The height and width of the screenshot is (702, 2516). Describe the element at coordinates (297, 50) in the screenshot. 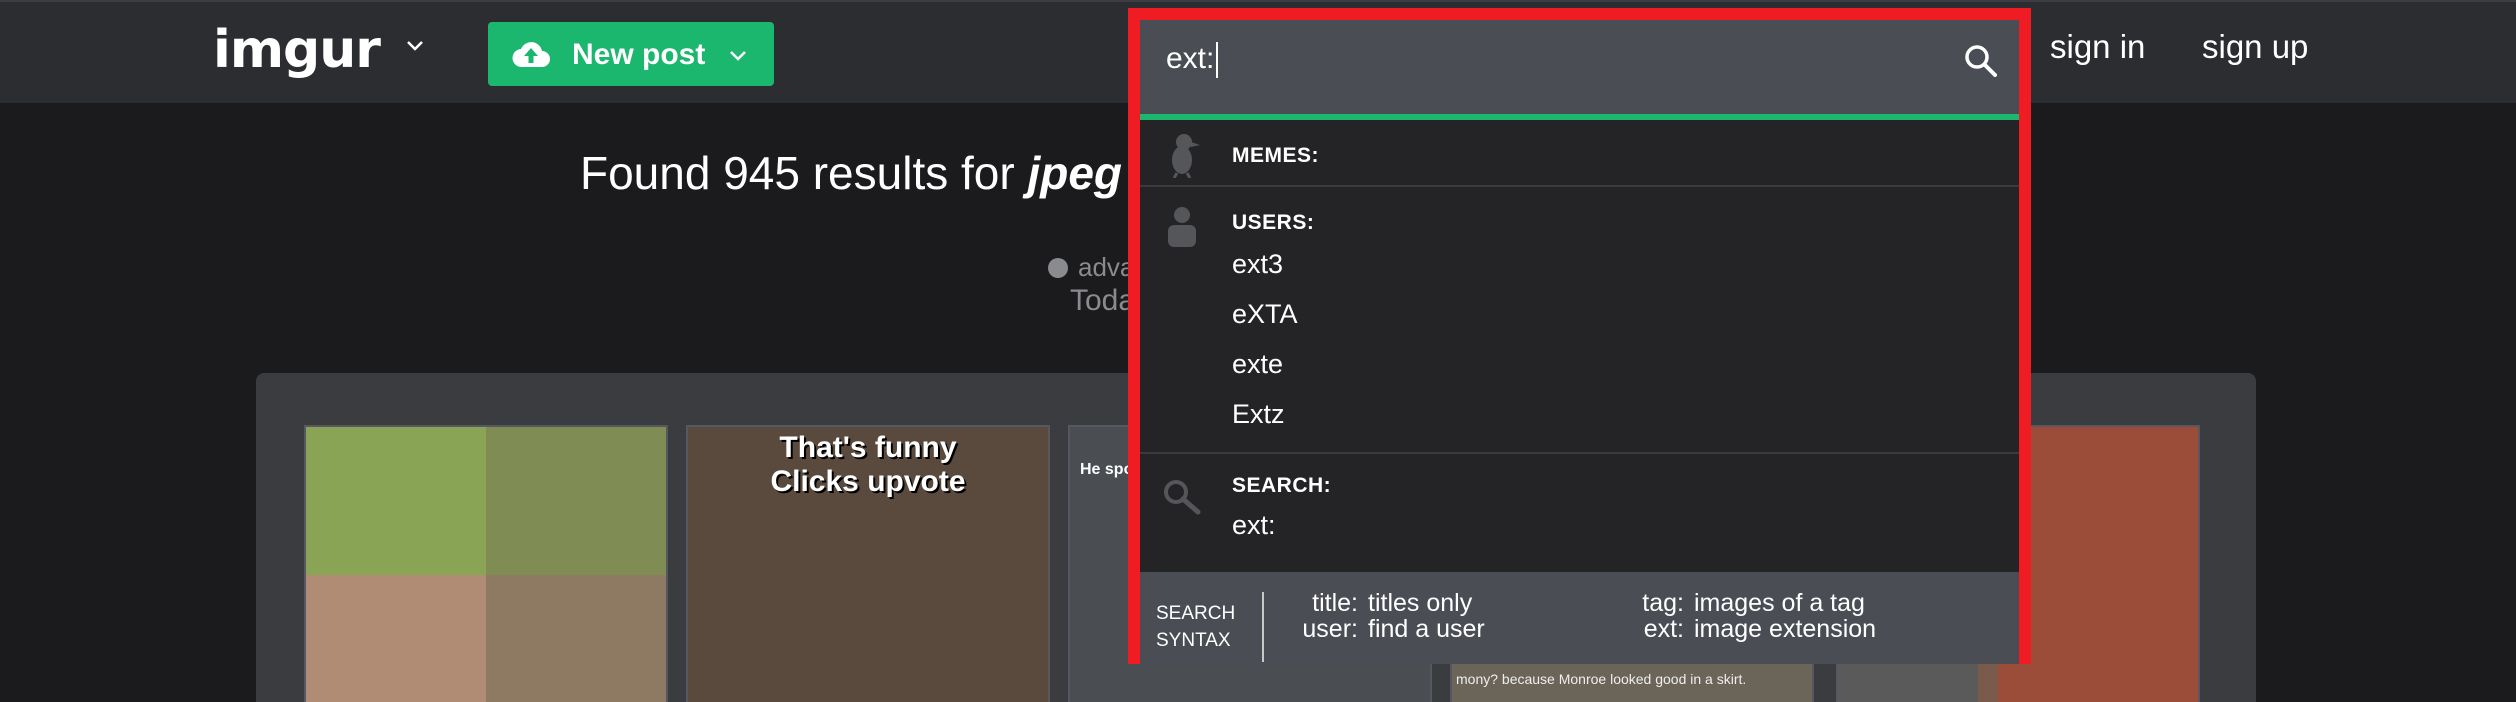

I see `imgur-logo: imgur` at that location.